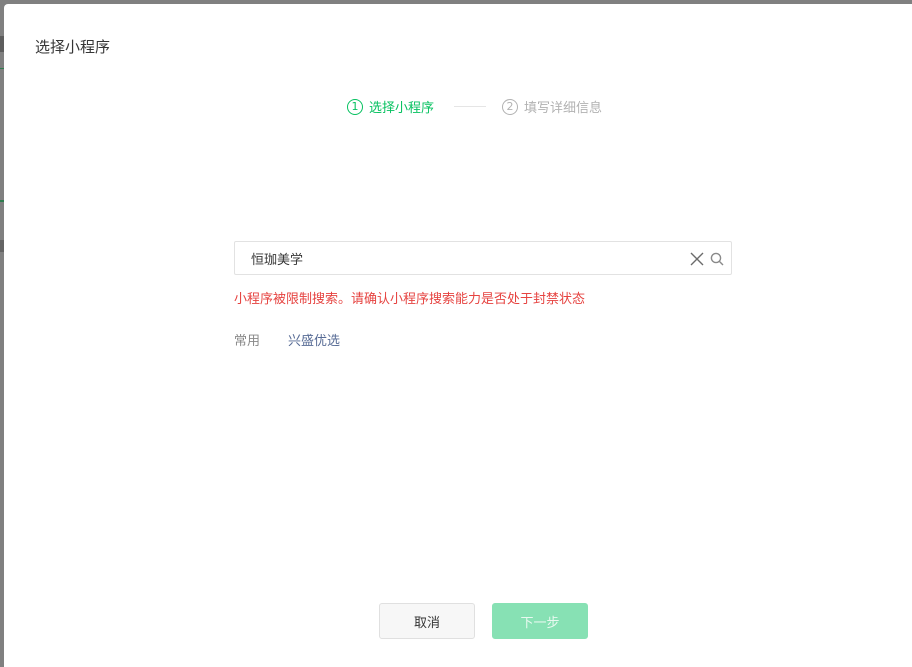 This screenshot has width=912, height=667. I want to click on step-connector, so click(470, 106).